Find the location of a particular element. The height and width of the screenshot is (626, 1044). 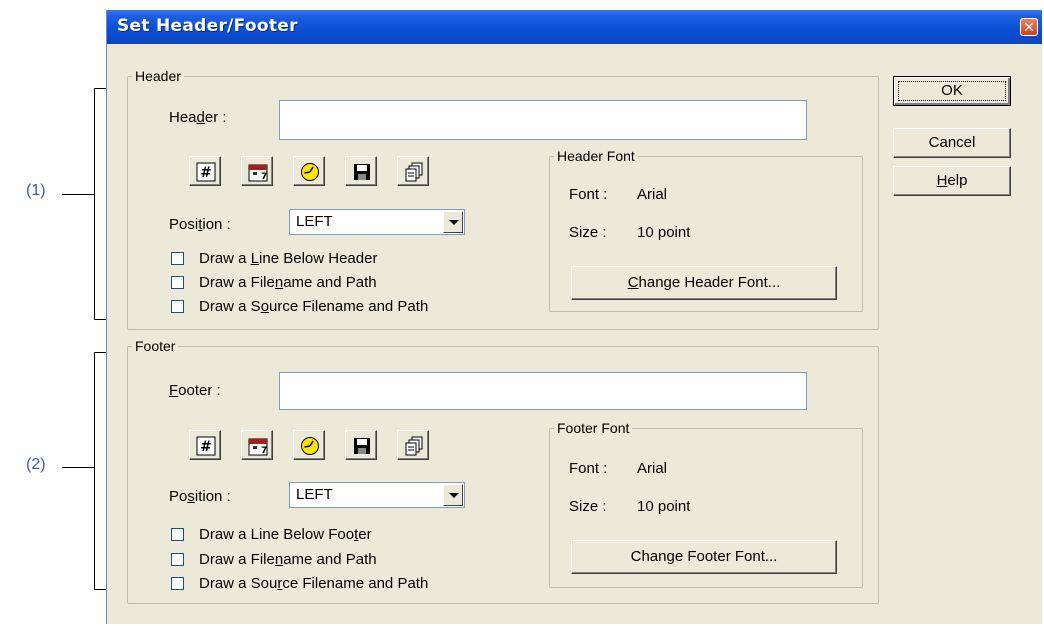

footer-font-label: Font : is located at coordinates (588, 468).